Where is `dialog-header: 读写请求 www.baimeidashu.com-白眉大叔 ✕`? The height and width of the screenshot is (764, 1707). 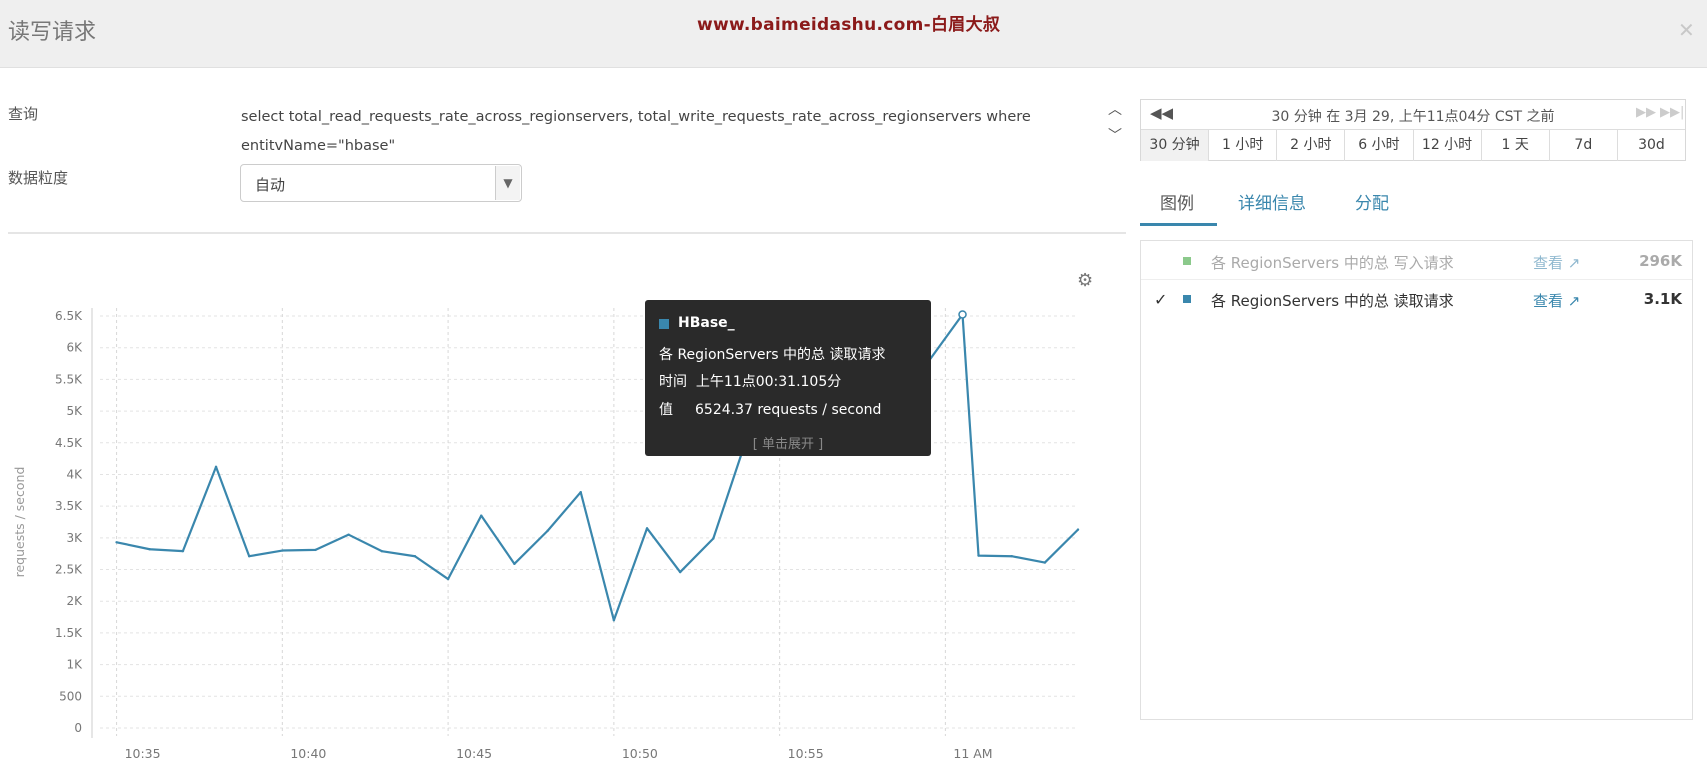 dialog-header: 读写请求 www.baimeidashu.com-白眉大叔 ✕ is located at coordinates (853, 34).